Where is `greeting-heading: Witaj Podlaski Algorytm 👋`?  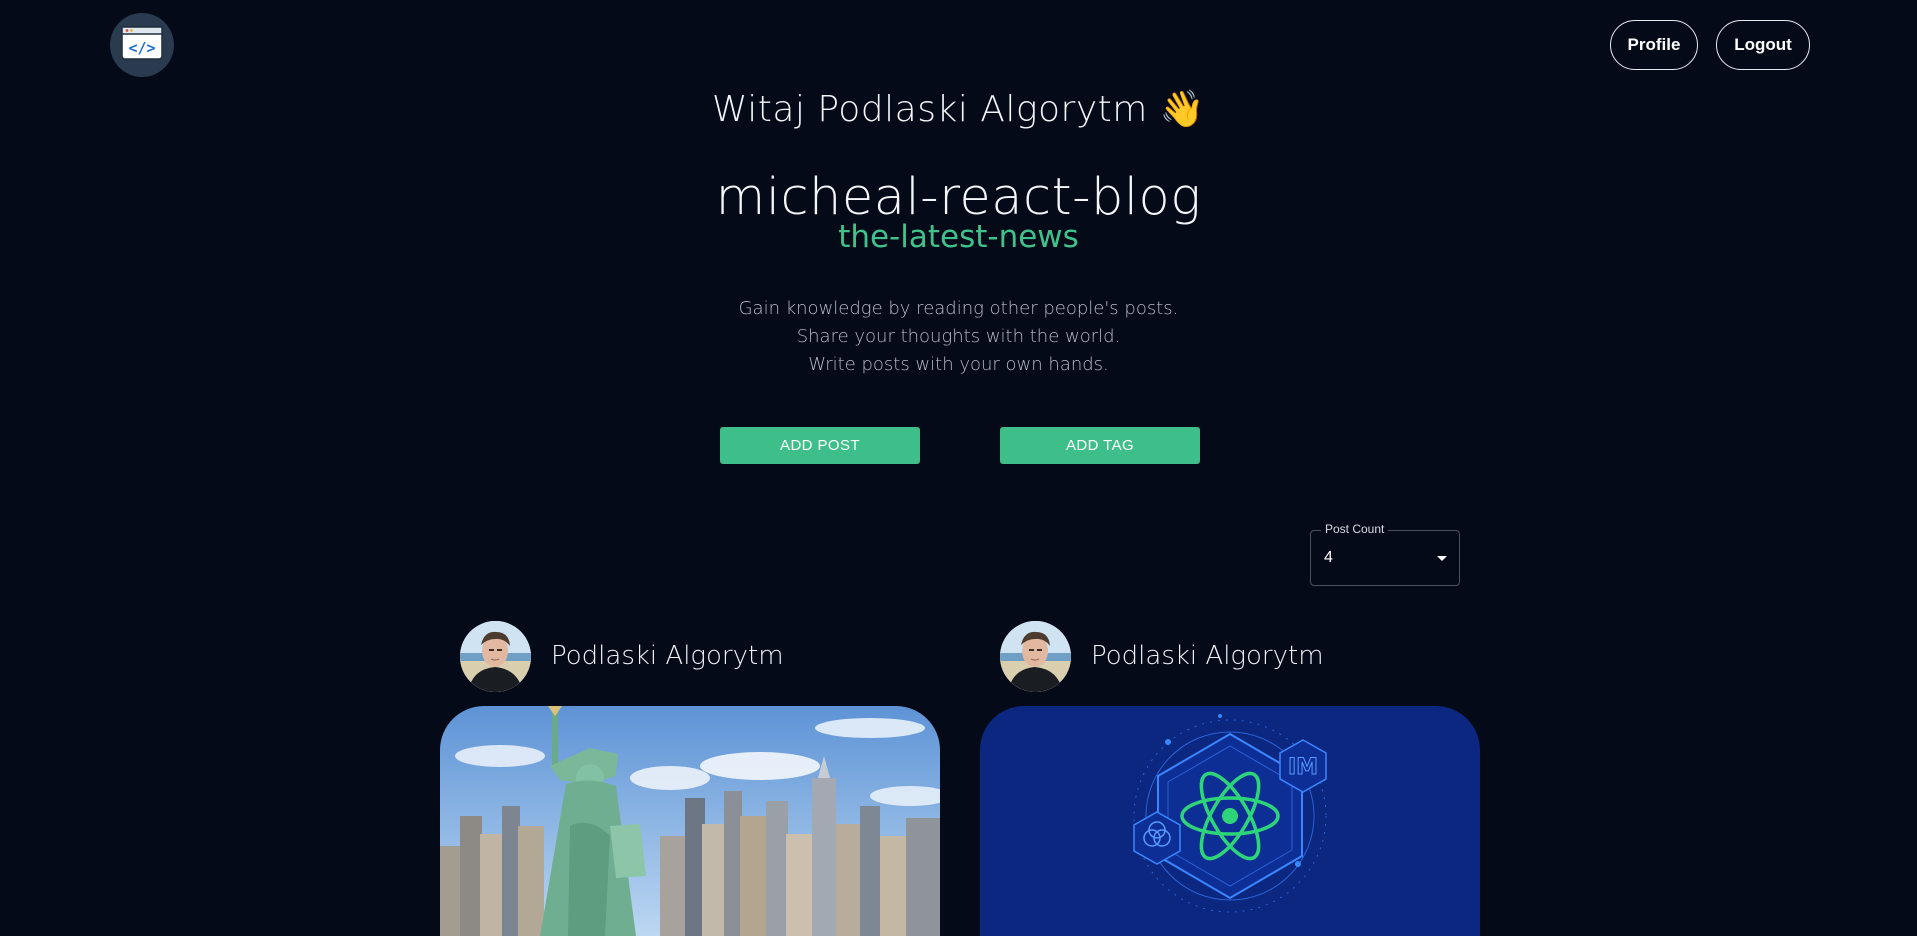 greeting-heading: Witaj Podlaski Algorytm 👋 is located at coordinates (958, 109).